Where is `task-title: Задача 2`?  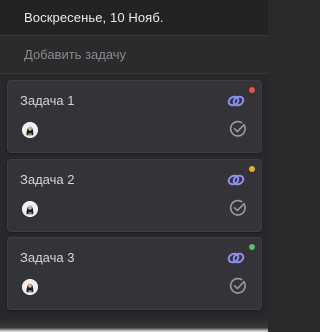 task-title: Задача 2 is located at coordinates (47, 179).